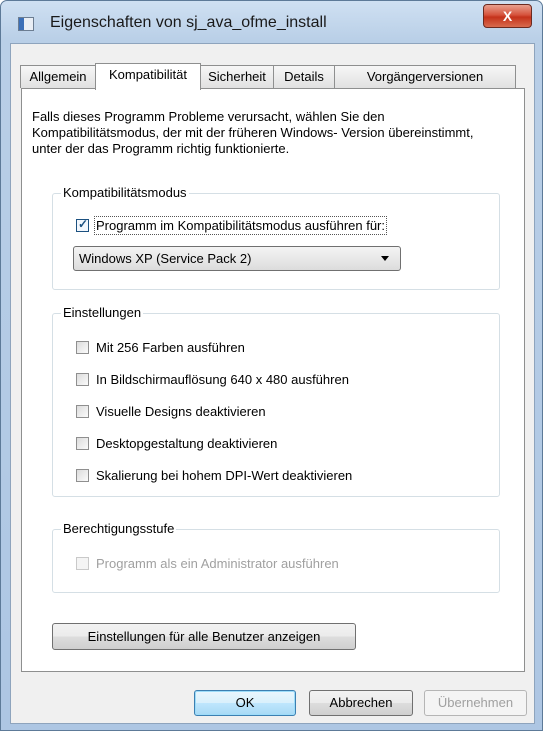  I want to click on compat-mode-select-value: Windows XP (Service Pack 2), so click(165, 258).